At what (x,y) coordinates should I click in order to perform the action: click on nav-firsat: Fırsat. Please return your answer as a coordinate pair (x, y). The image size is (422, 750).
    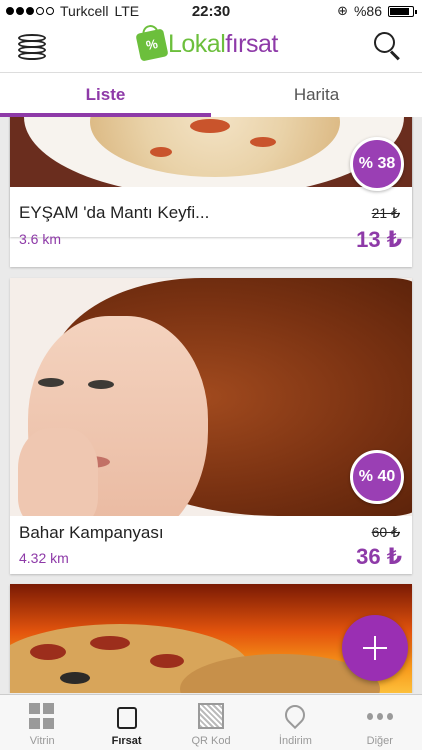
    Looking at the image, I should click on (126, 722).